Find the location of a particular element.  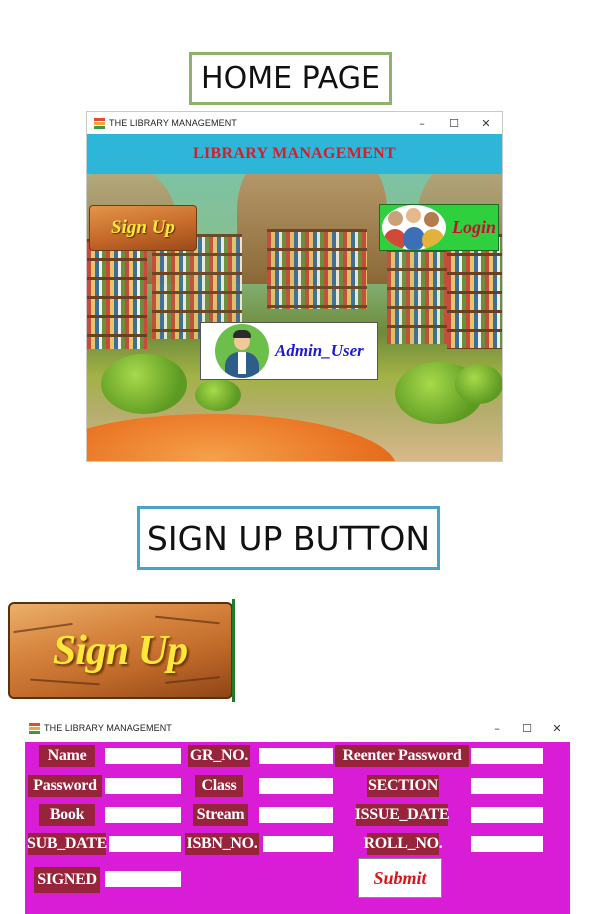

admin-user-button: Admin_User is located at coordinates (289, 351).